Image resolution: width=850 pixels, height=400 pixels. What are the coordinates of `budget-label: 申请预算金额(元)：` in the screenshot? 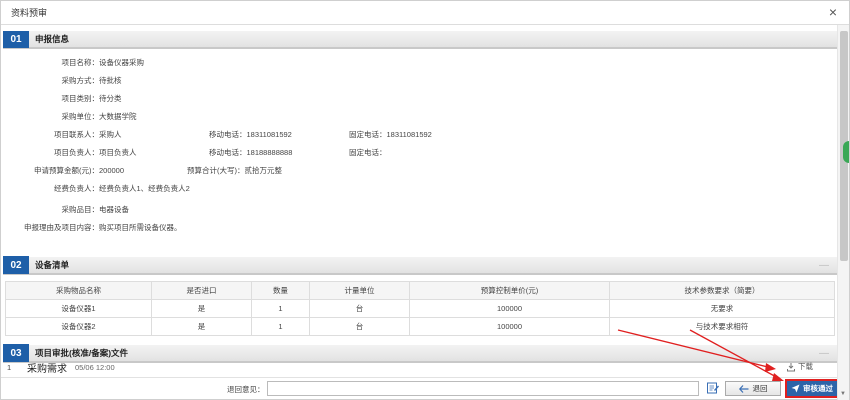 It's located at (66, 170).